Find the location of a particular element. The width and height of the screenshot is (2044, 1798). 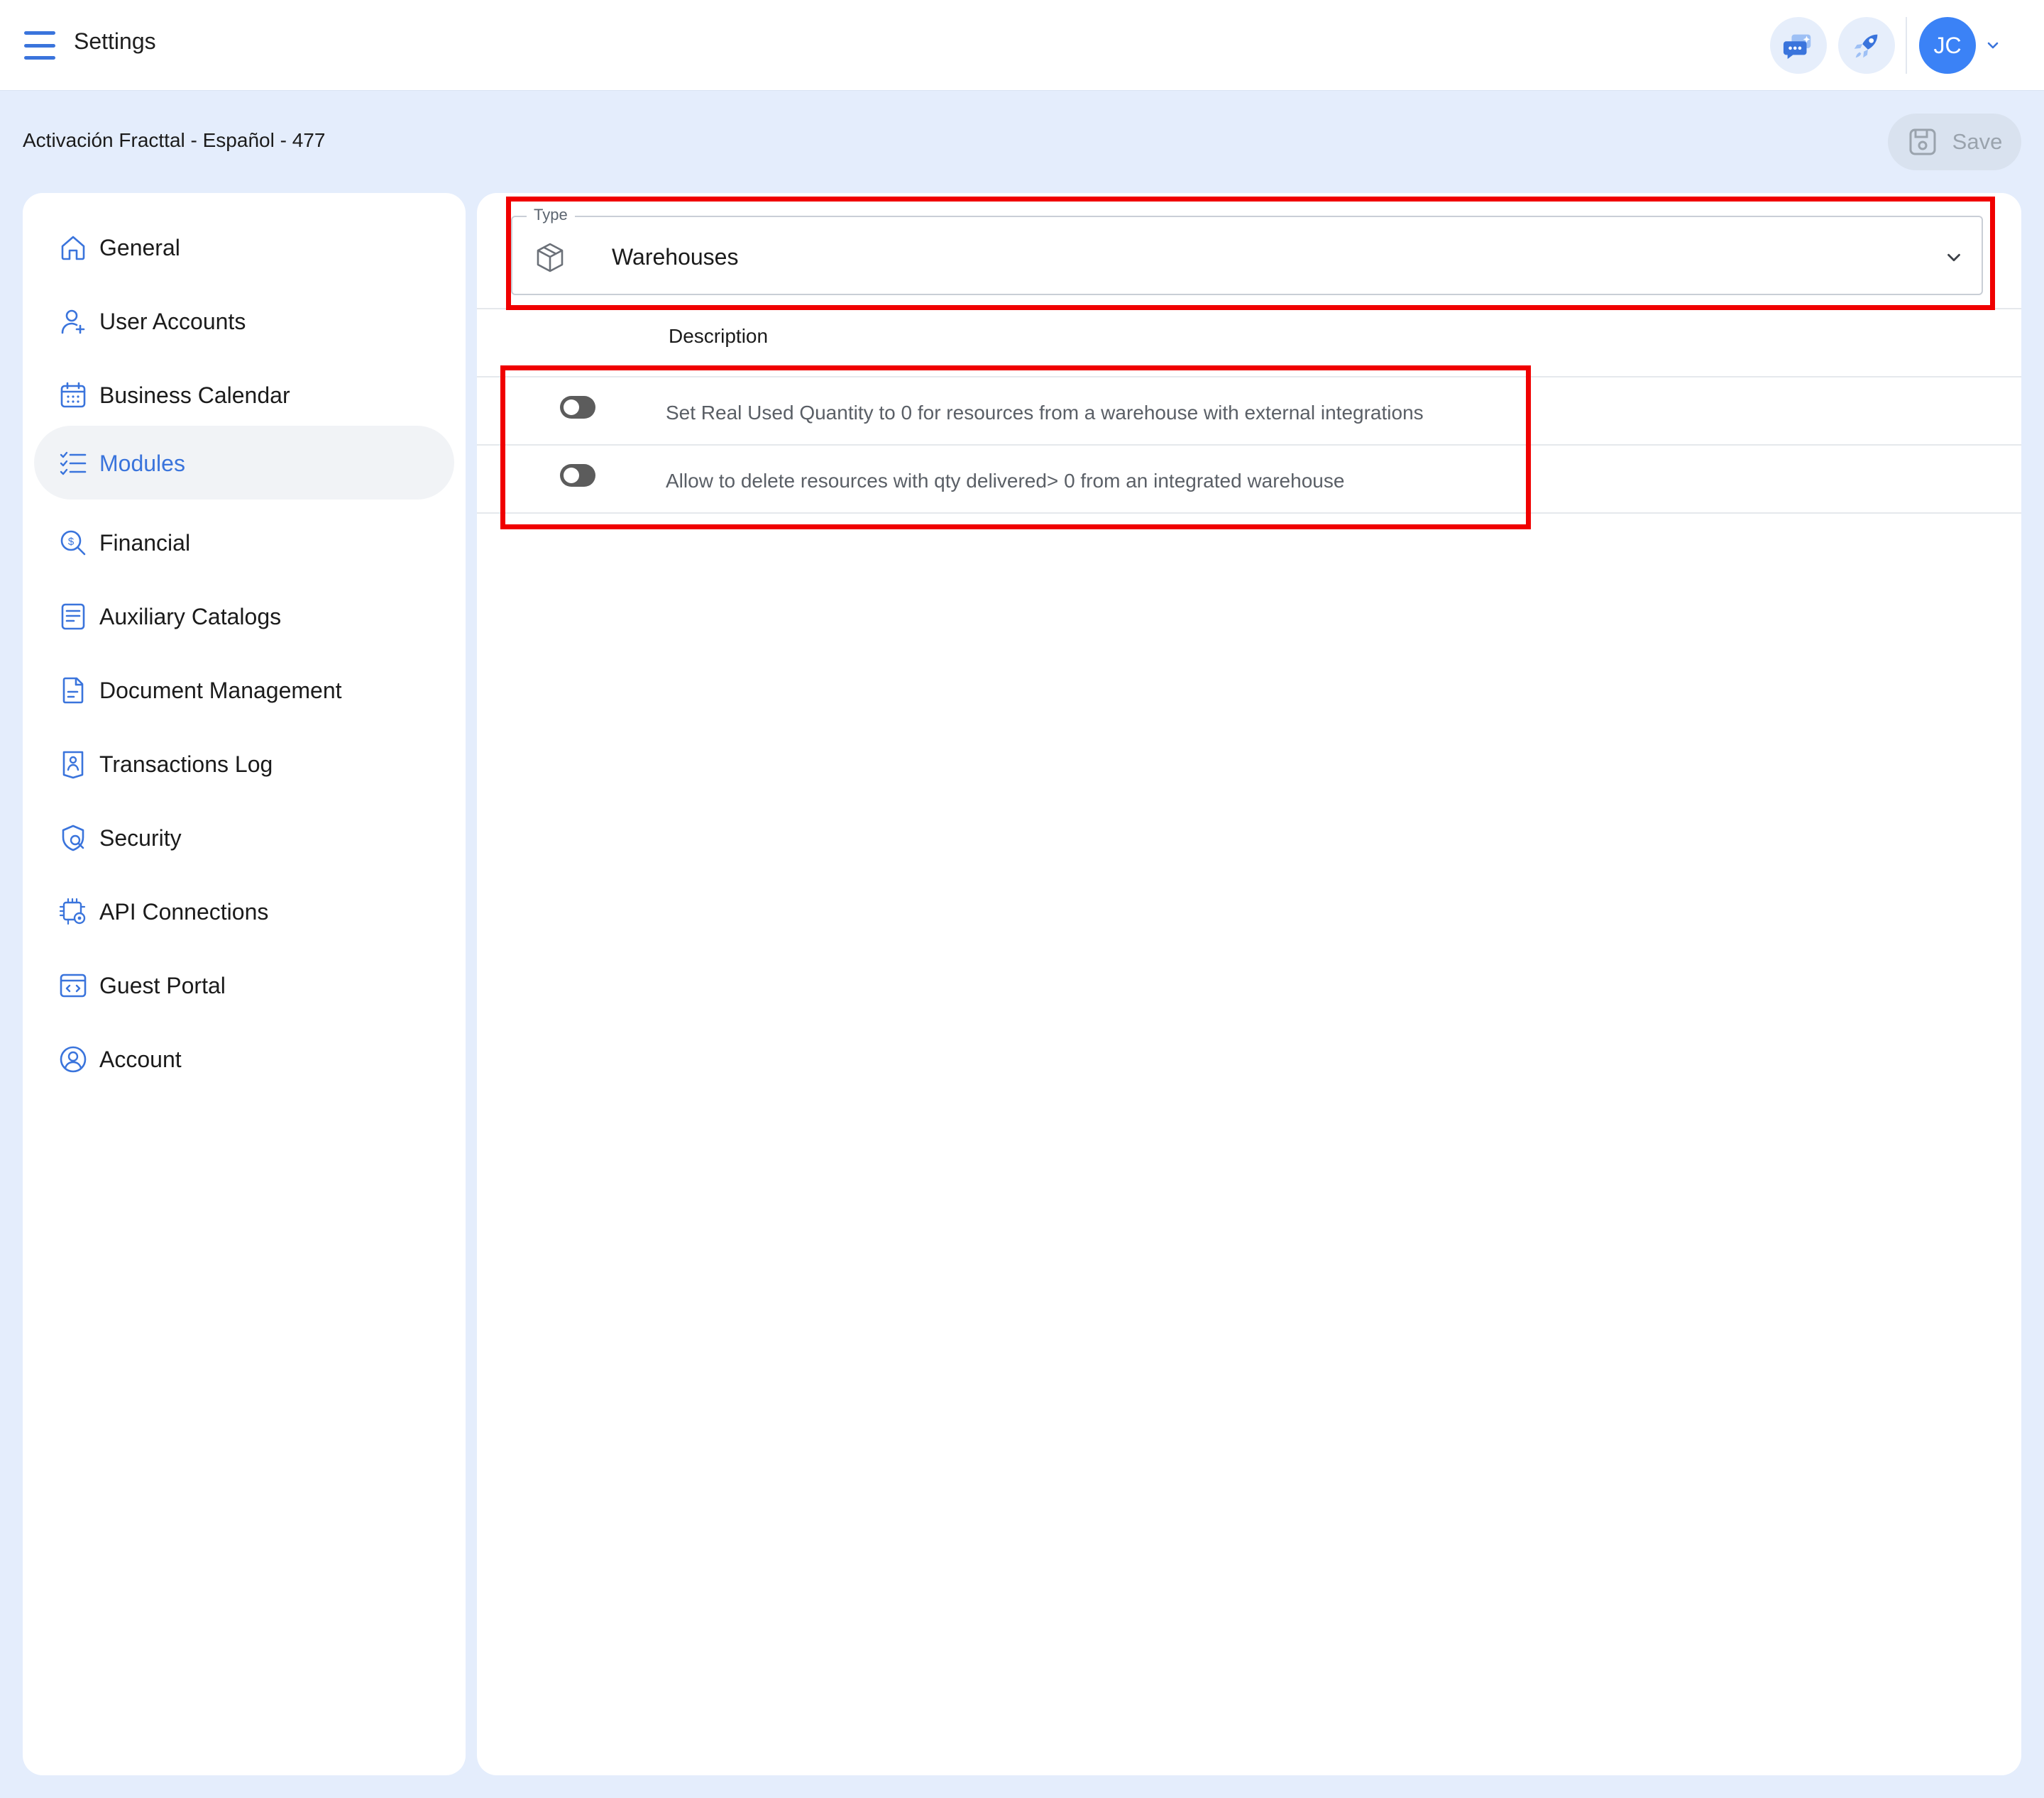

sidebar-item-account: Account is located at coordinates (244, 1059).